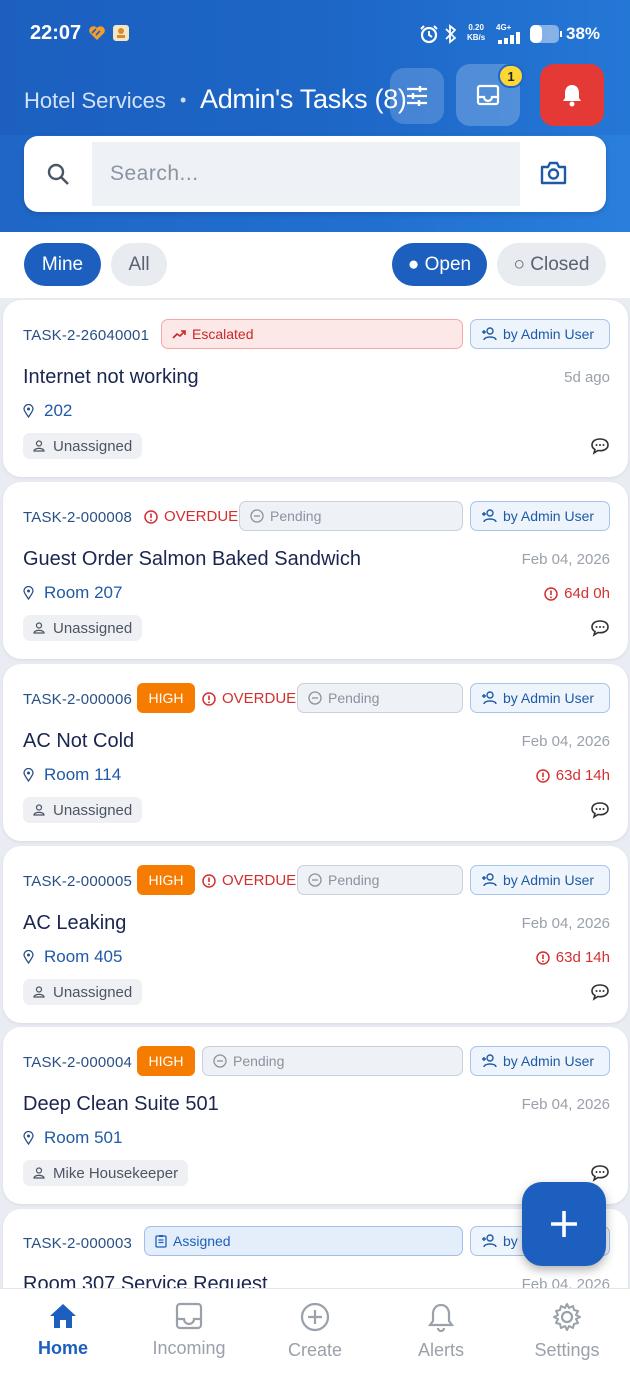 This screenshot has height=1400, width=630. Describe the element at coordinates (583, 33) in the screenshot. I see `battery-percentage: 38%` at that location.